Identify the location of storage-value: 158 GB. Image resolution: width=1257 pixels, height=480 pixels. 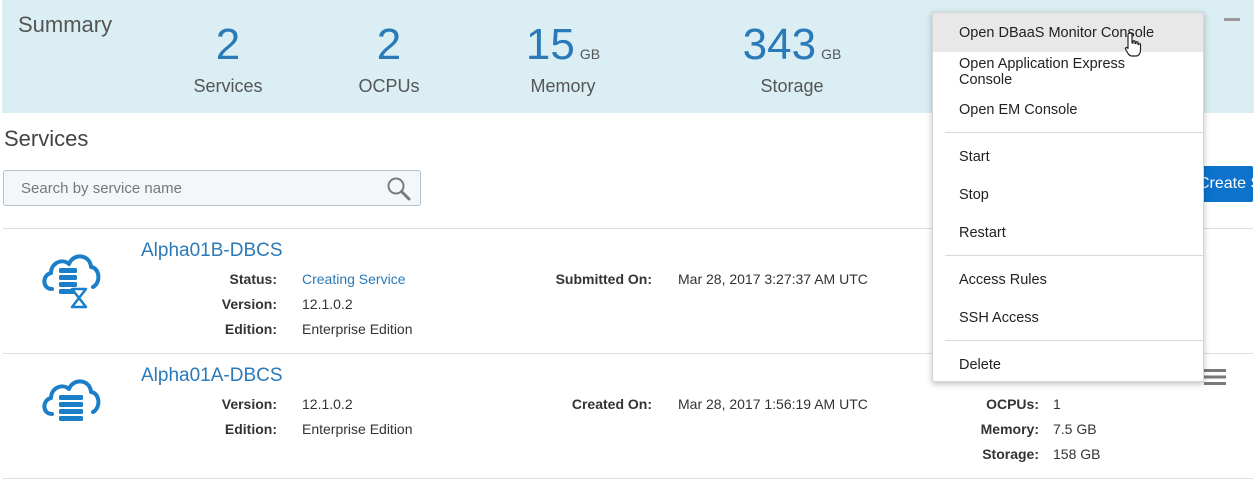
(1077, 454).